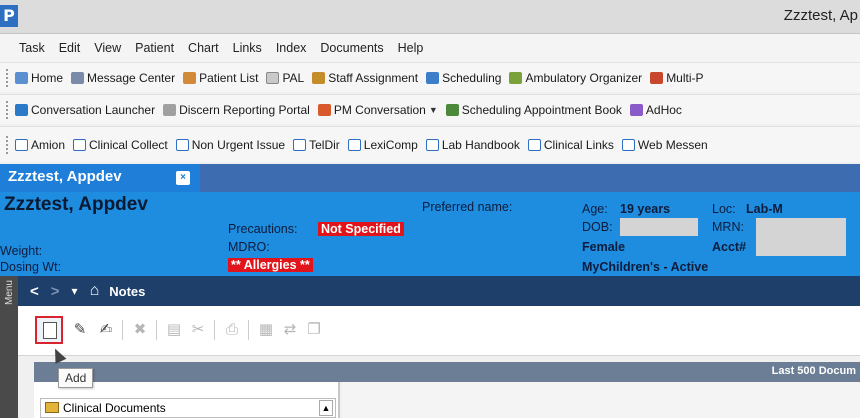 The height and width of the screenshot is (418, 860). I want to click on allergies-badge: ** Allergies **, so click(270, 265).